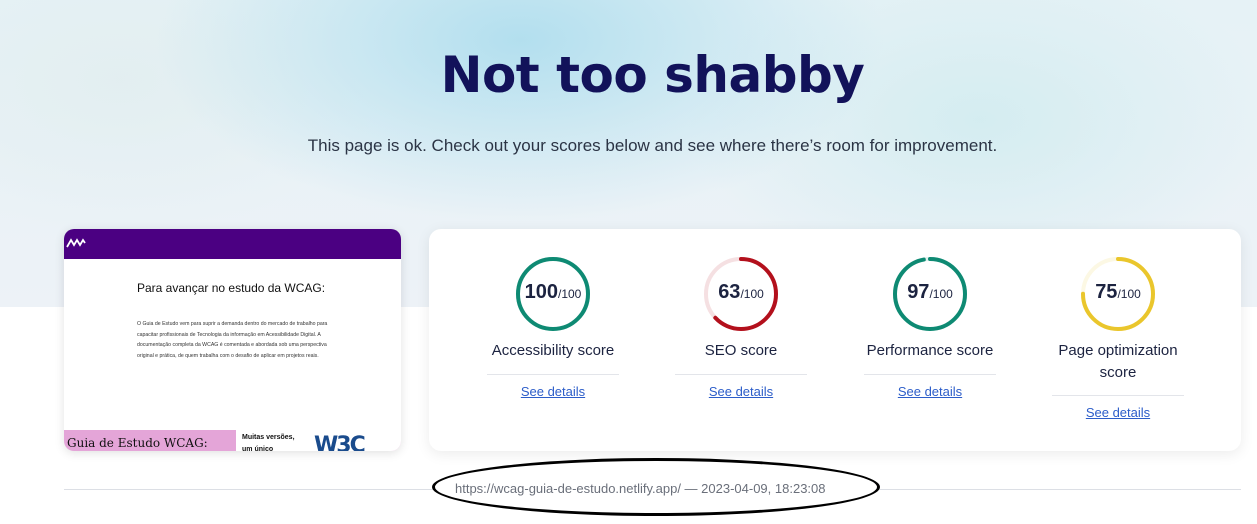 Image resolution: width=1257 pixels, height=524 pixels. Describe the element at coordinates (553, 350) in the screenshot. I see `score-label: Accessibility score` at that location.